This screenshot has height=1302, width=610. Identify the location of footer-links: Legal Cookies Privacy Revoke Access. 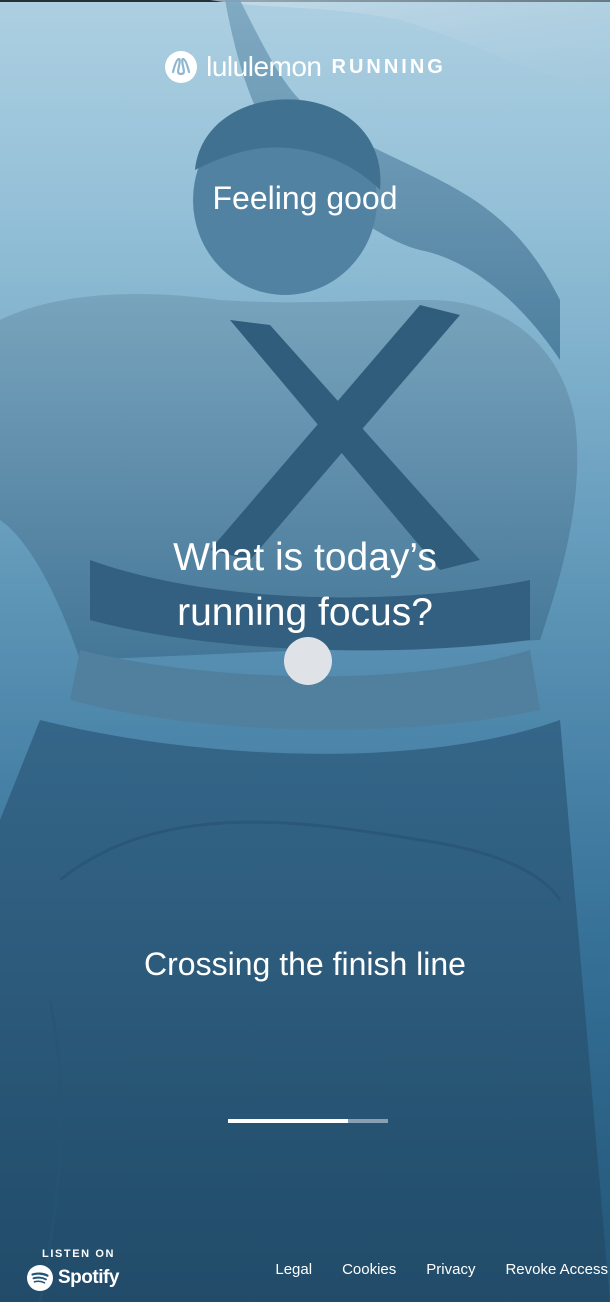
(441, 1269).